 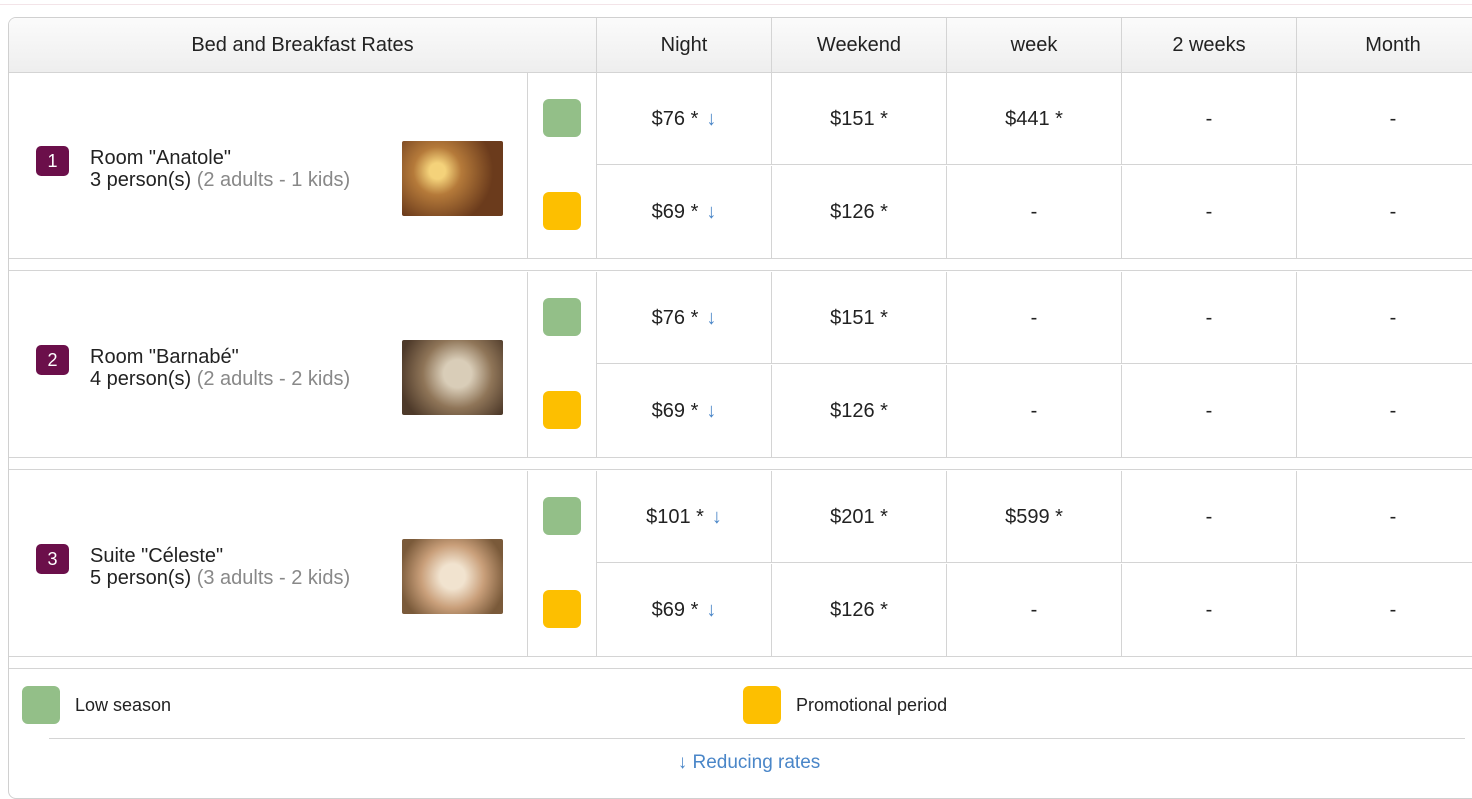 What do you see at coordinates (160, 158) in the screenshot?
I see `room-name: Room "Anatole"` at bounding box center [160, 158].